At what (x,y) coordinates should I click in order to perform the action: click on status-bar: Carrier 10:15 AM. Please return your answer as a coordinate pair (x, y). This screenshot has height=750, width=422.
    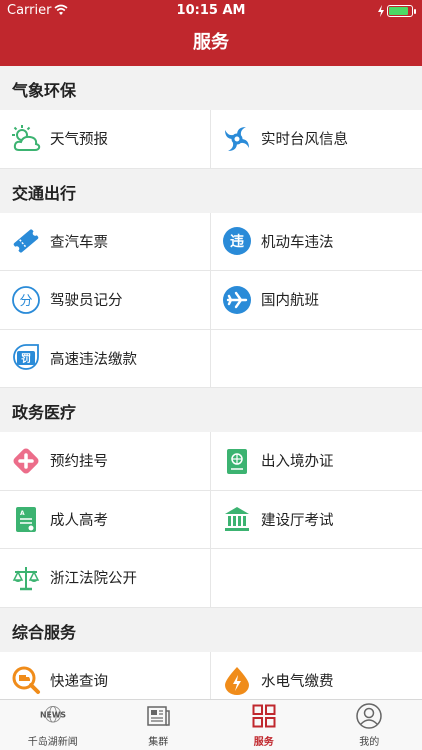
    Looking at the image, I should click on (211, 11).